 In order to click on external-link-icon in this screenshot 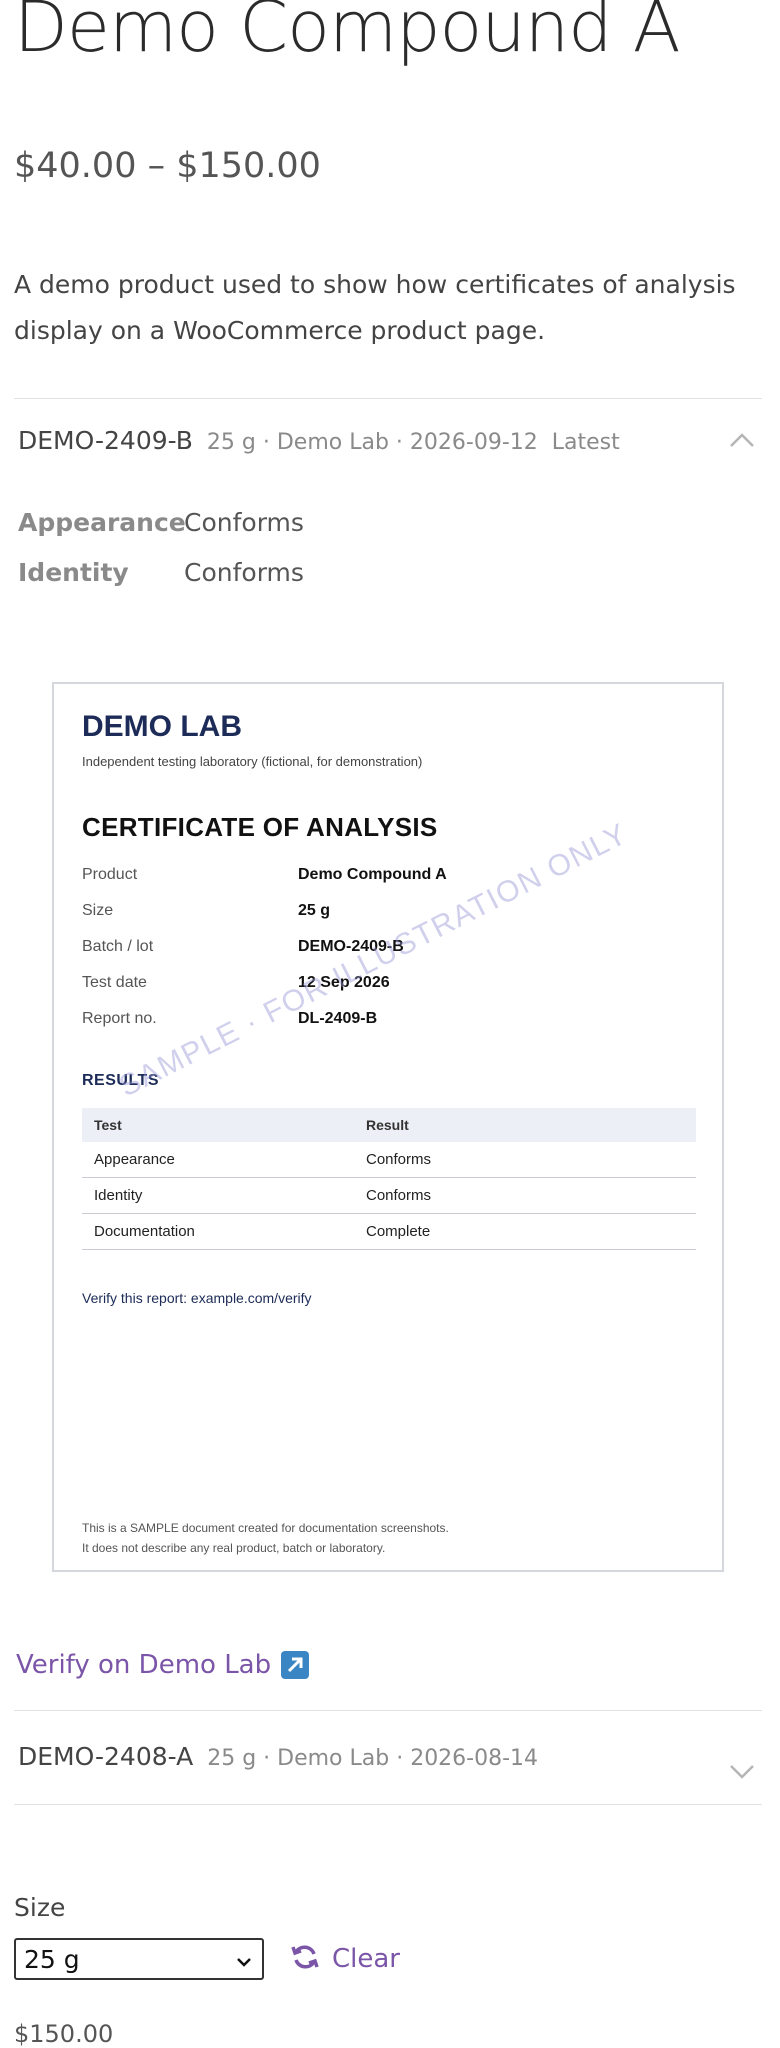, I will do `click(295, 1665)`.